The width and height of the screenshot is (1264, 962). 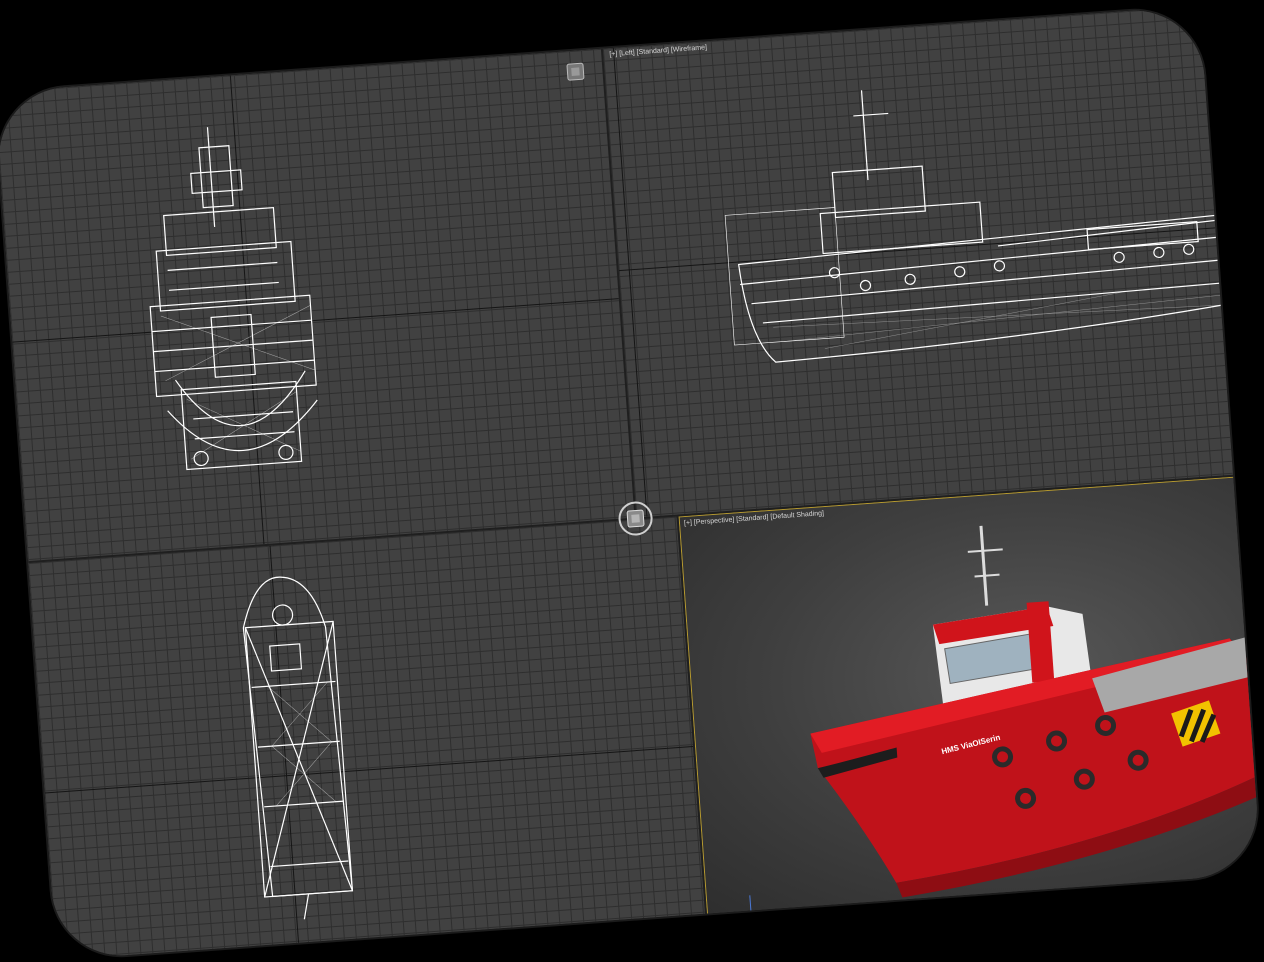 What do you see at coordinates (750, 903) in the screenshot?
I see `axis-tripod-icon` at bounding box center [750, 903].